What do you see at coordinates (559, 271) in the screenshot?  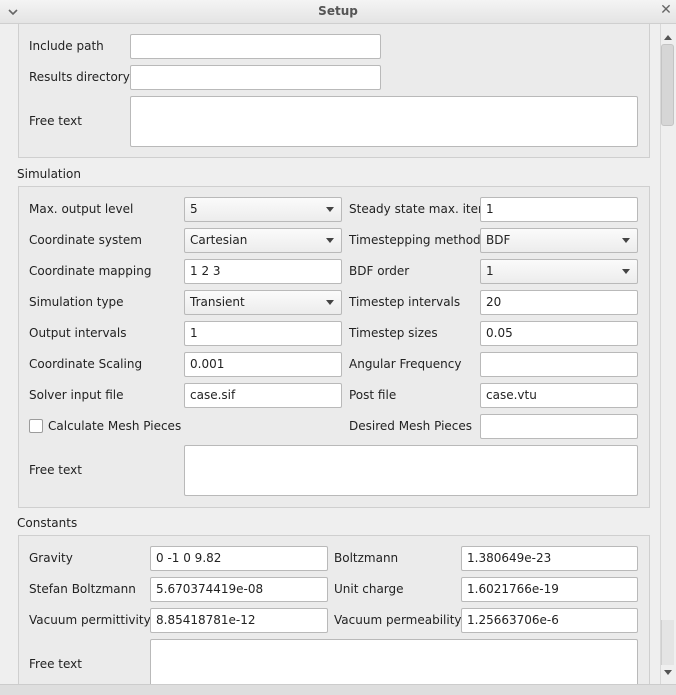 I see `bdf-order-select: 1` at bounding box center [559, 271].